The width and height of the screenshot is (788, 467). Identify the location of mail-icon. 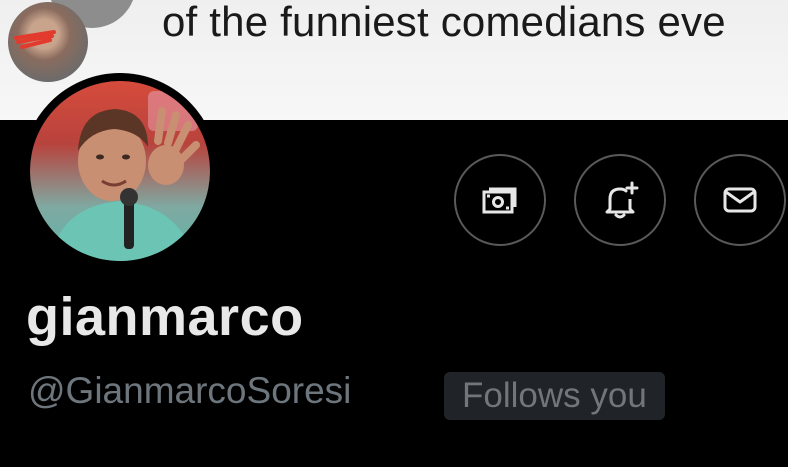
(740, 200).